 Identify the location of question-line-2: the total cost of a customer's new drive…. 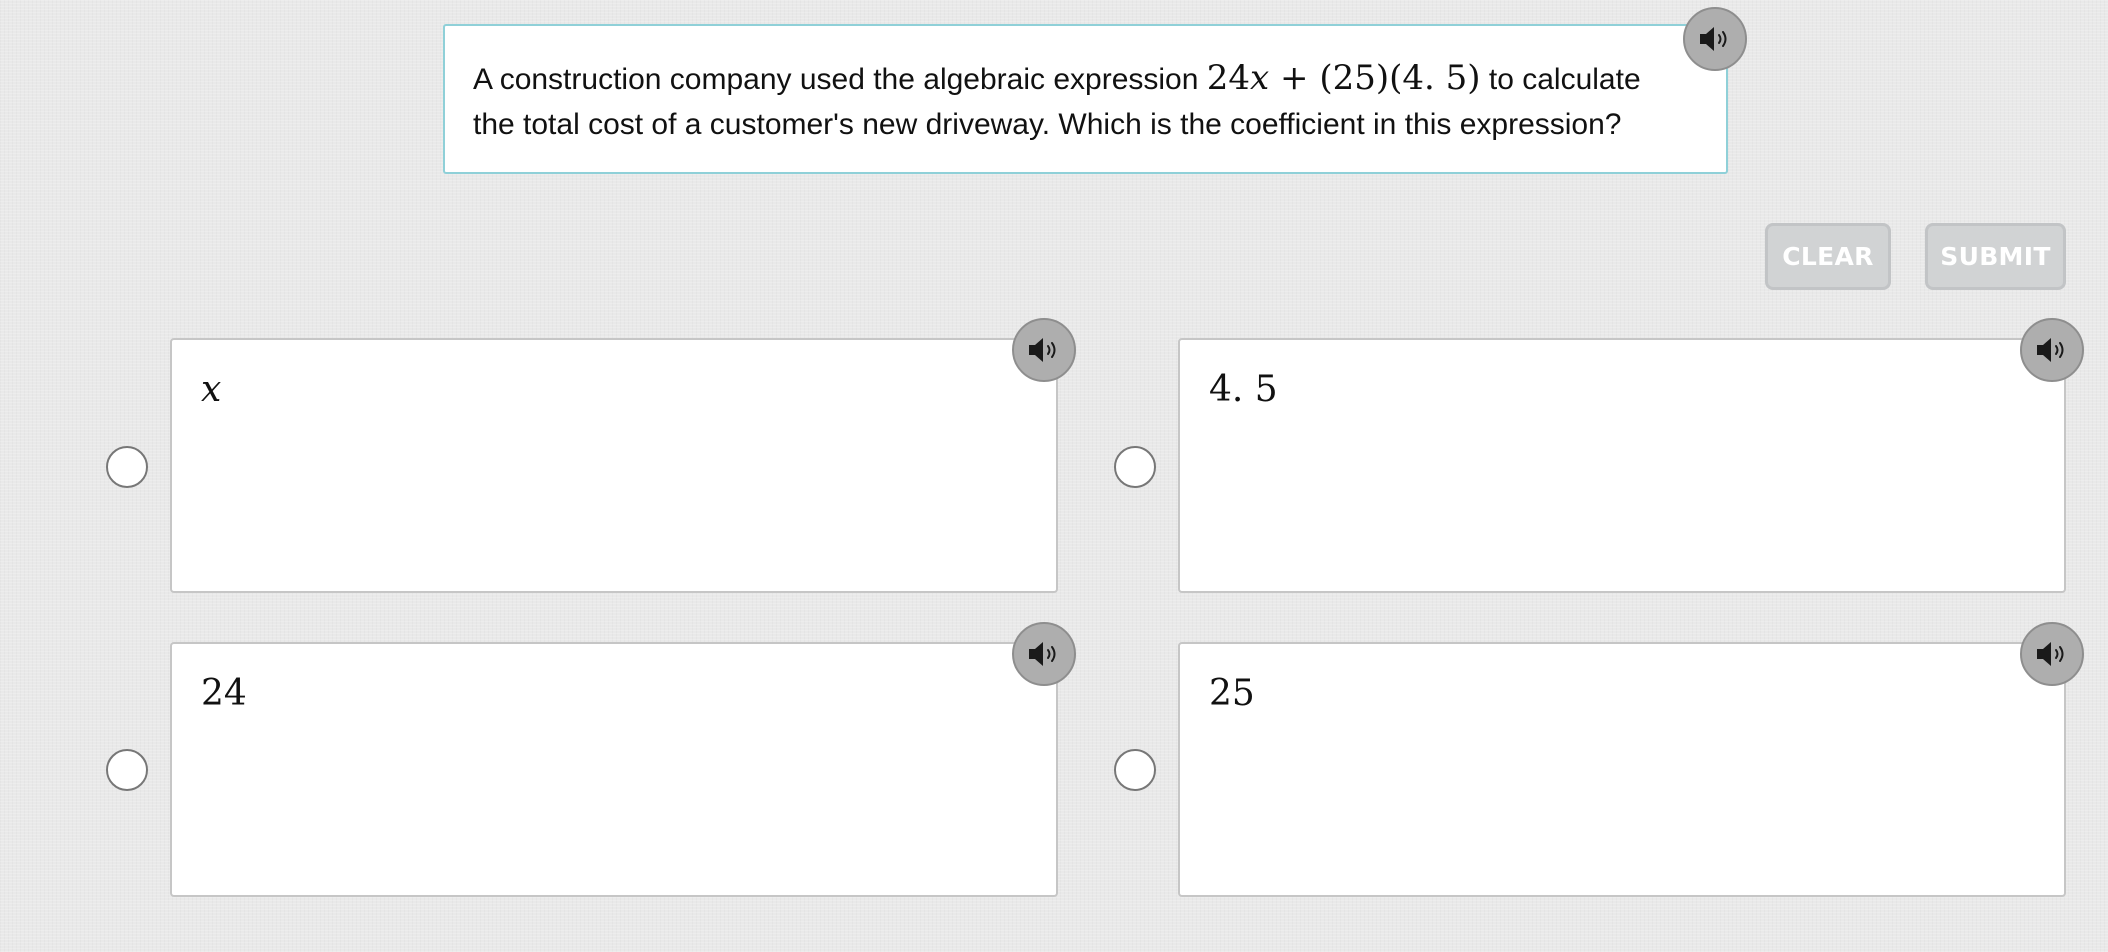
(1047, 124).